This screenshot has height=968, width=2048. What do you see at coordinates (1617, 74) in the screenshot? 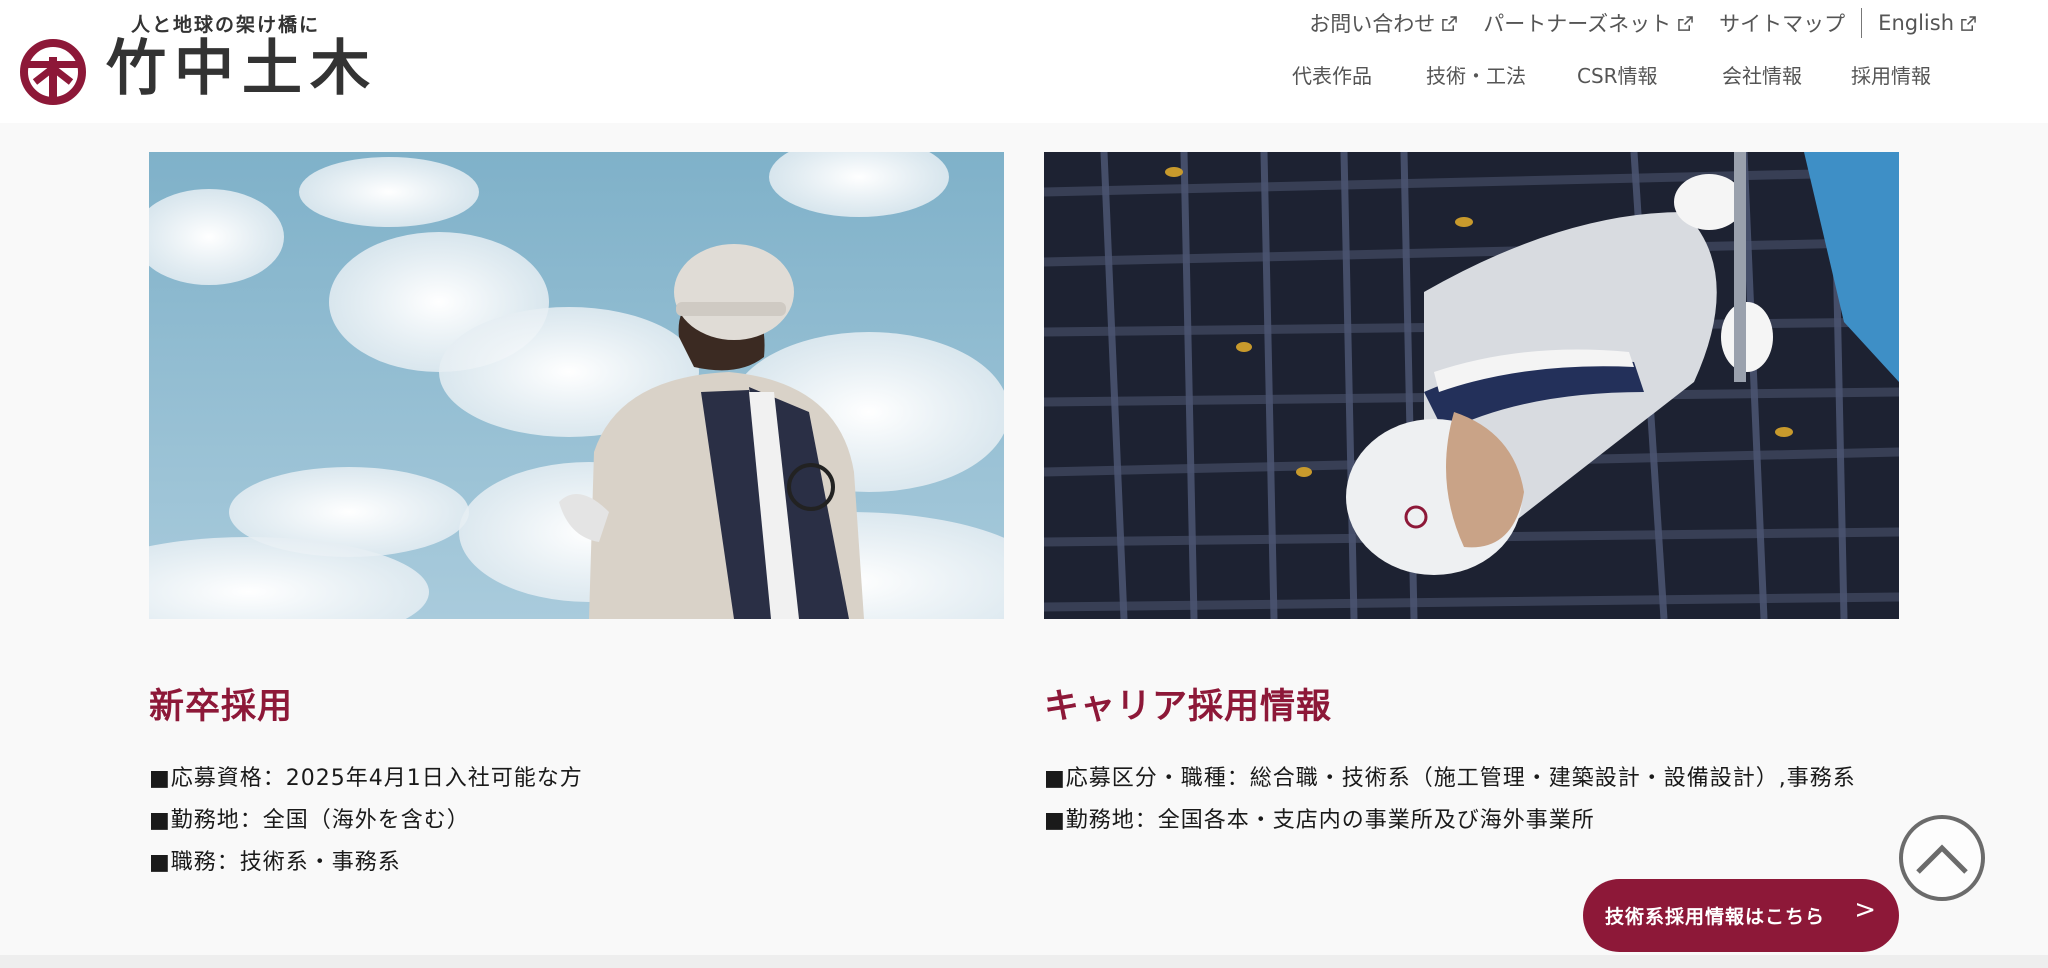
I see `nav-csr: CSR情報` at bounding box center [1617, 74].